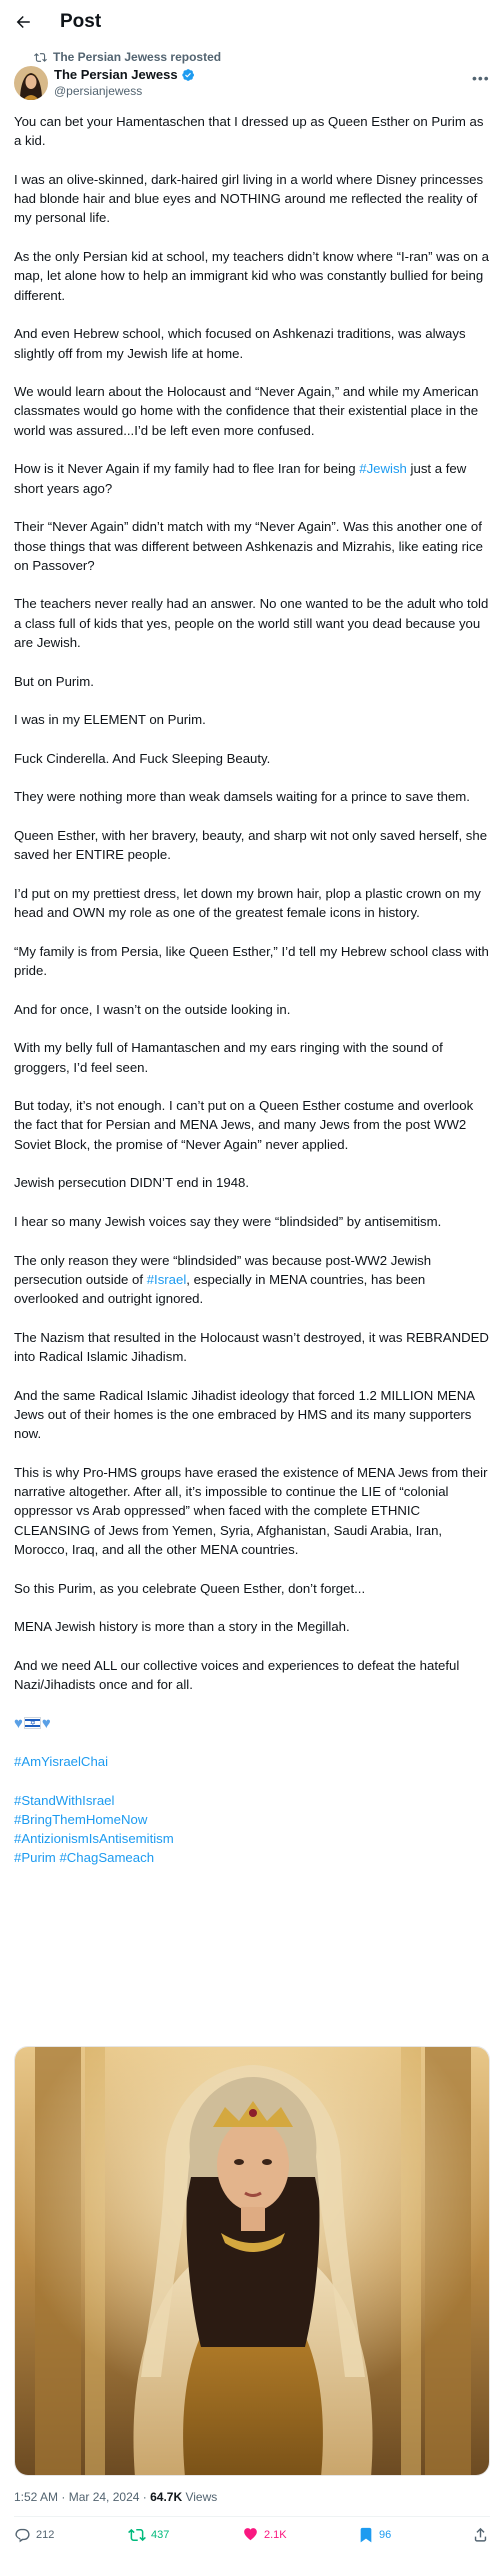  I want to click on action-bar: 212 437 2.1K 96, so click(252, 2541).